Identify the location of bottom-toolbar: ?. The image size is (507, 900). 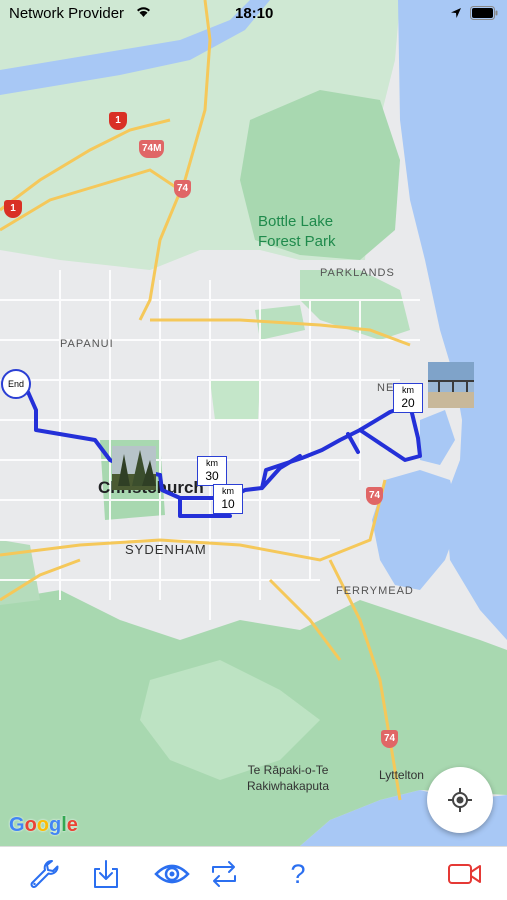
(253, 873).